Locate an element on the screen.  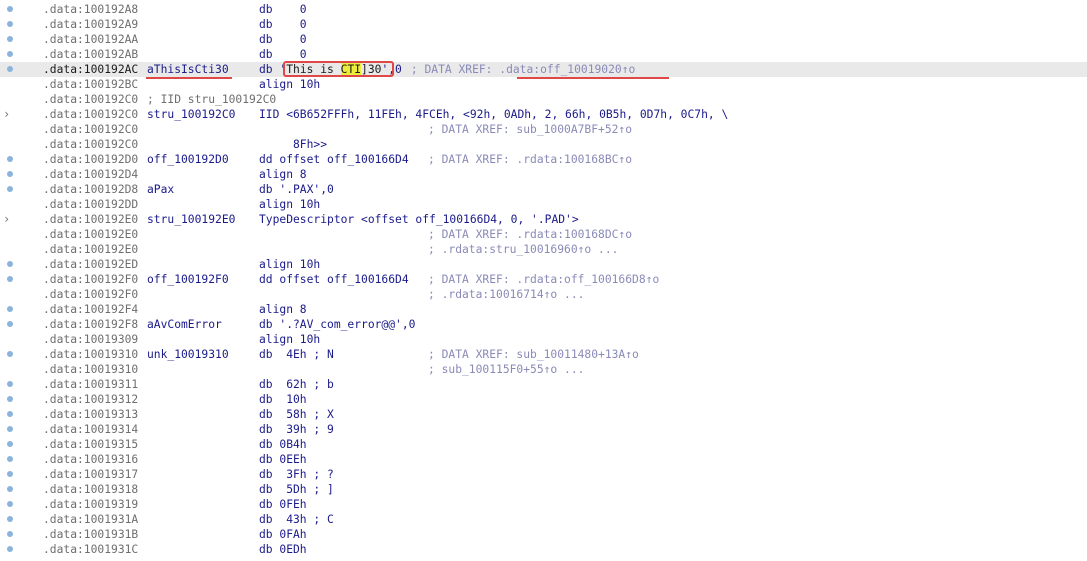
address: .data:1001931B is located at coordinates (90, 534).